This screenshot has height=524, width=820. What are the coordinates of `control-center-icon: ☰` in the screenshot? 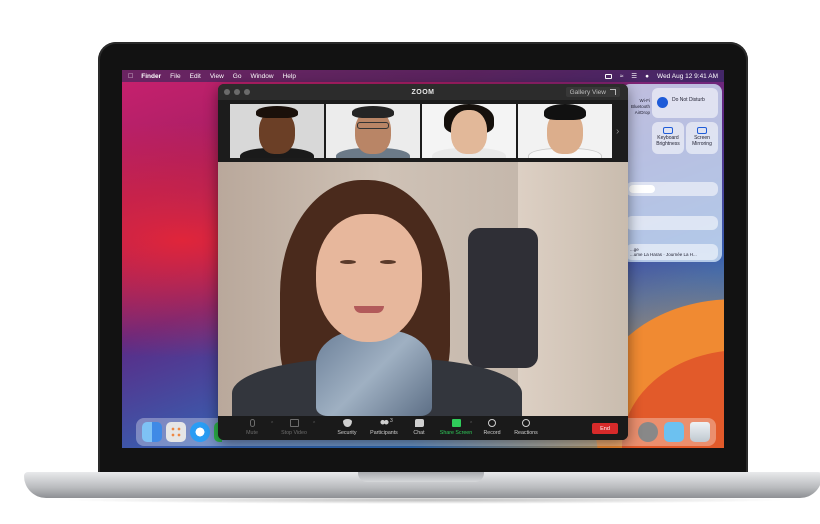 It's located at (634, 76).